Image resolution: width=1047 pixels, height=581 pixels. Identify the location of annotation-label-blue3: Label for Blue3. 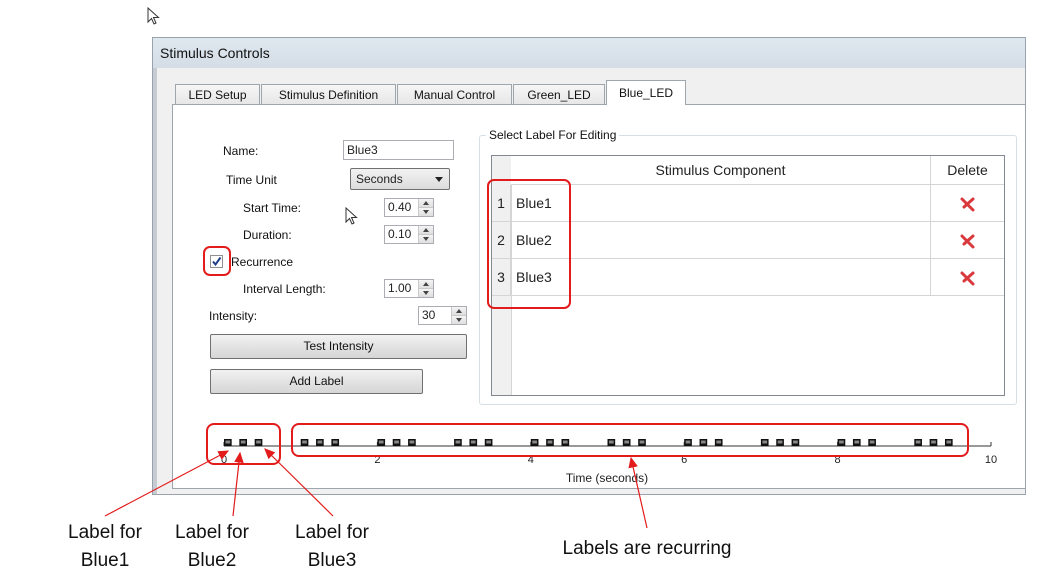
(332, 546).